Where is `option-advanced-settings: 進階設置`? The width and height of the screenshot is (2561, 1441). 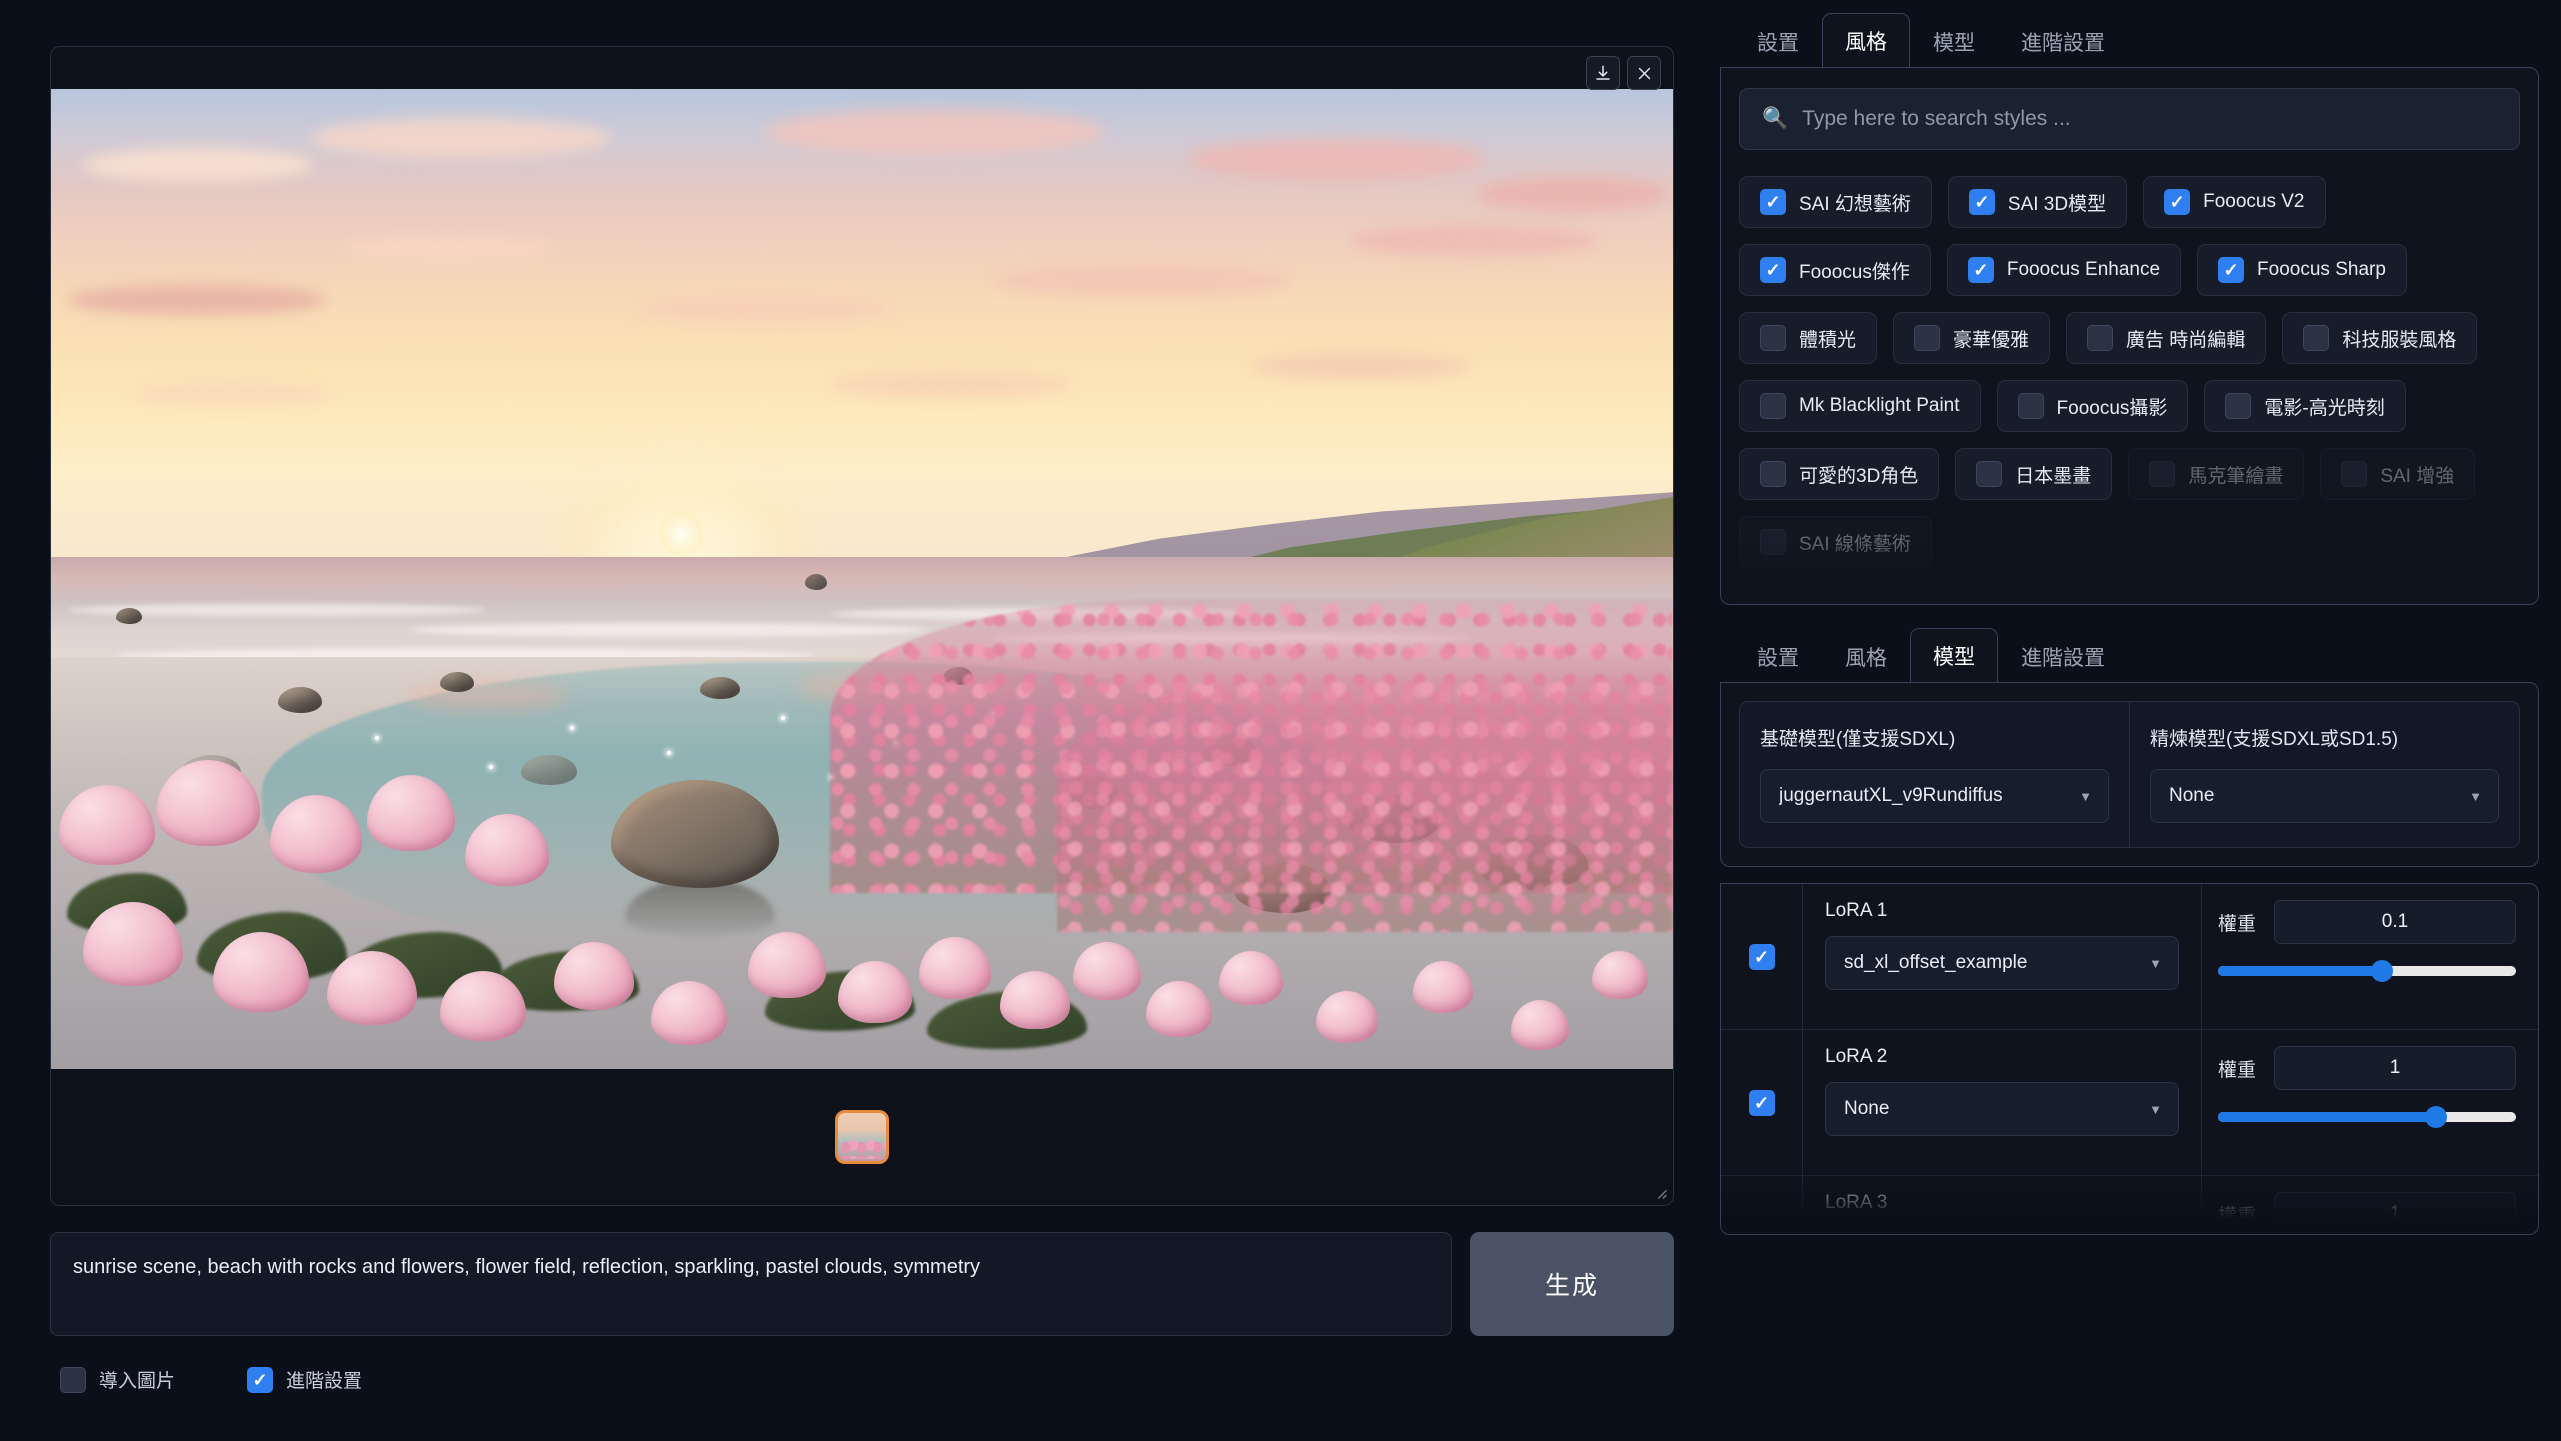
option-advanced-settings: 進階設置 is located at coordinates (304, 1379).